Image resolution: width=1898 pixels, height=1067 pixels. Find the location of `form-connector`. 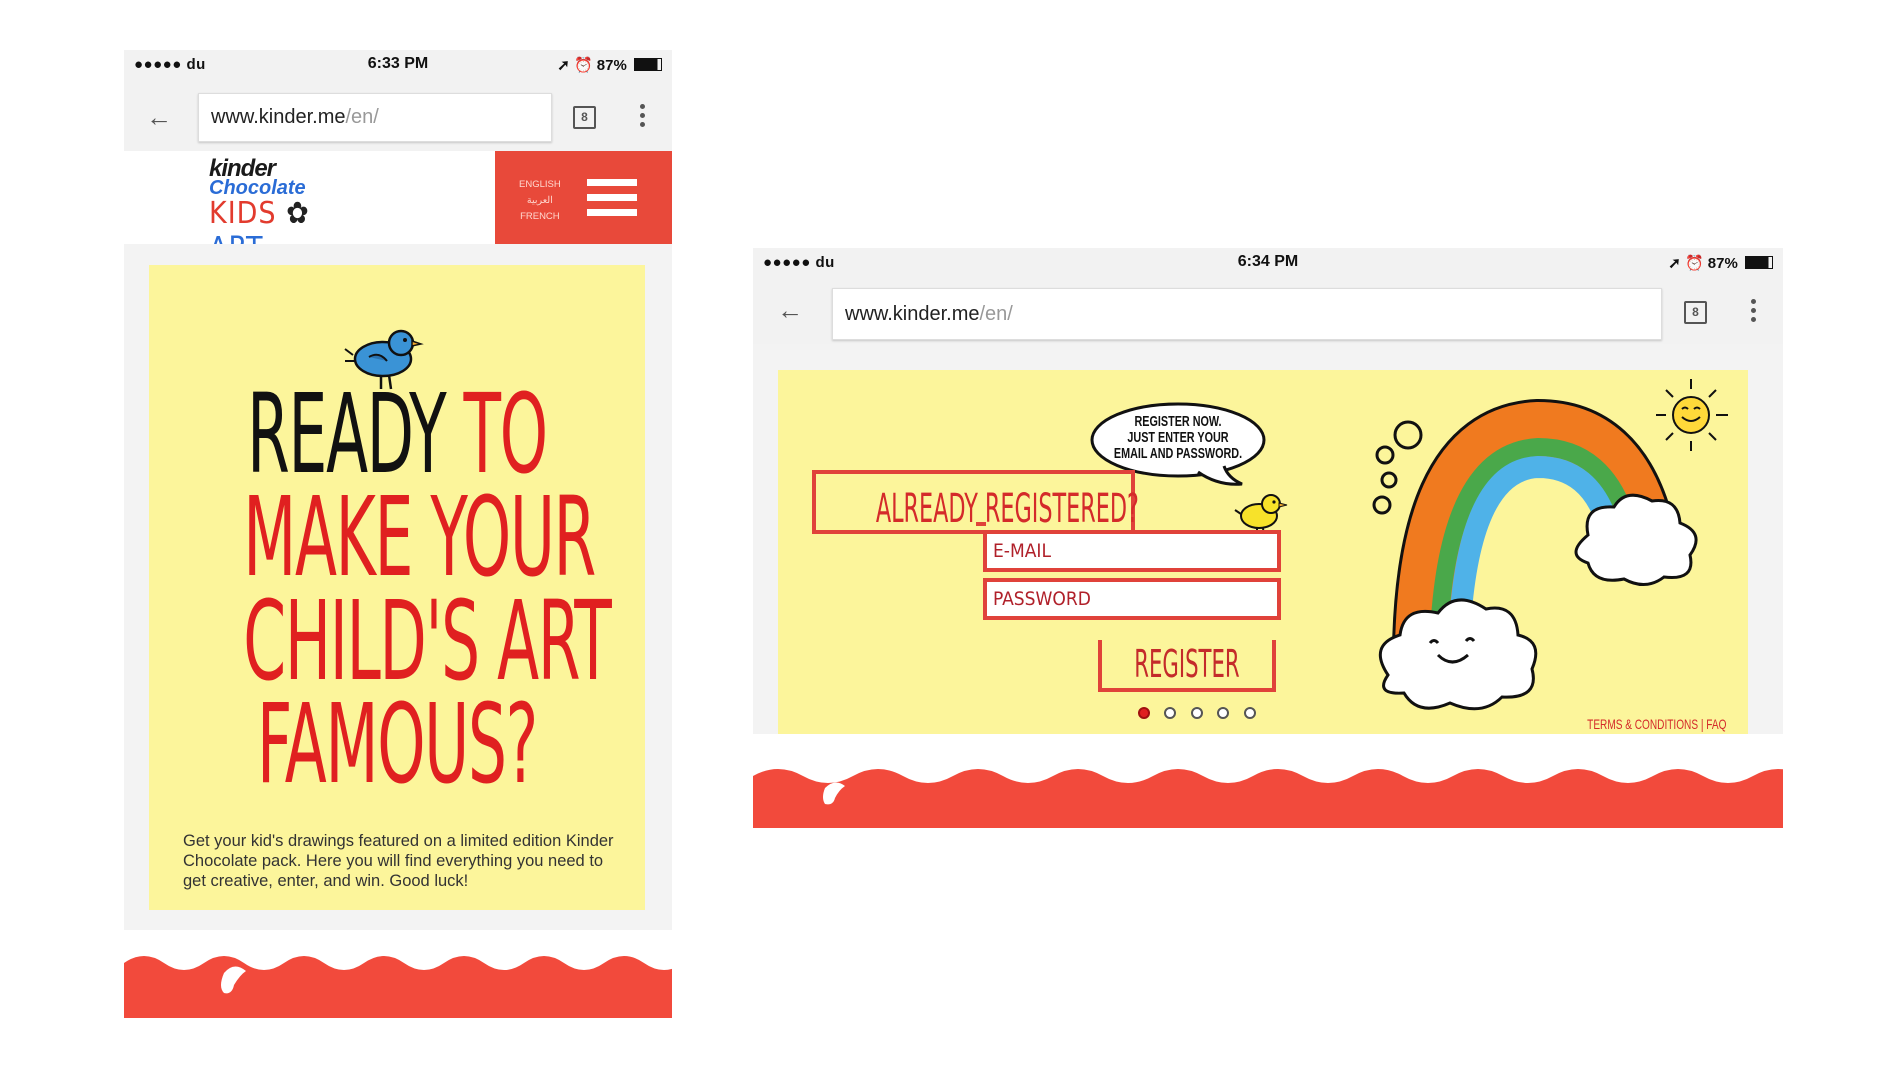

form-connector is located at coordinates (981, 524).